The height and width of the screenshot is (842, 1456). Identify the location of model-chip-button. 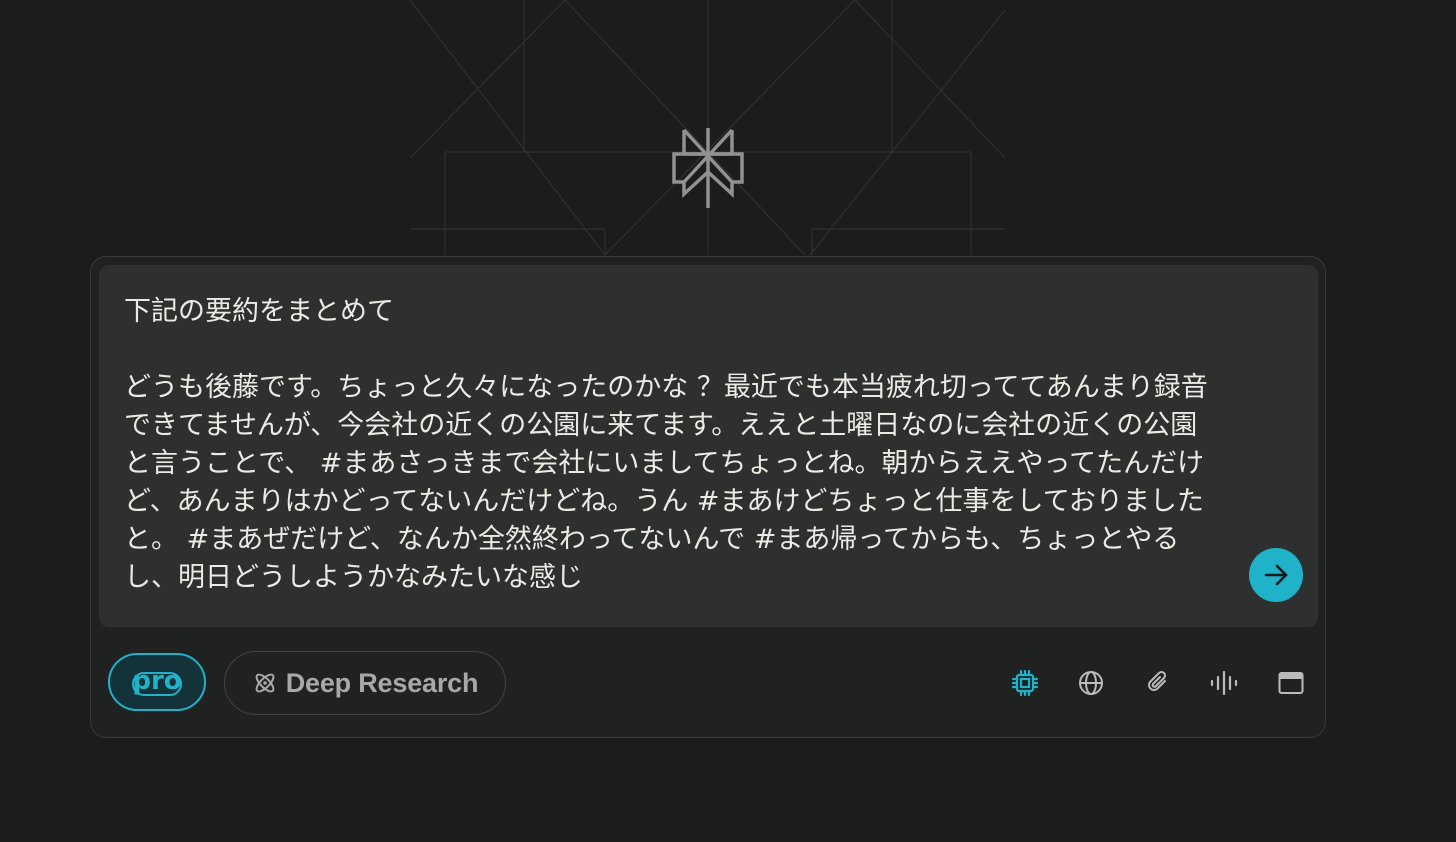
(1025, 683).